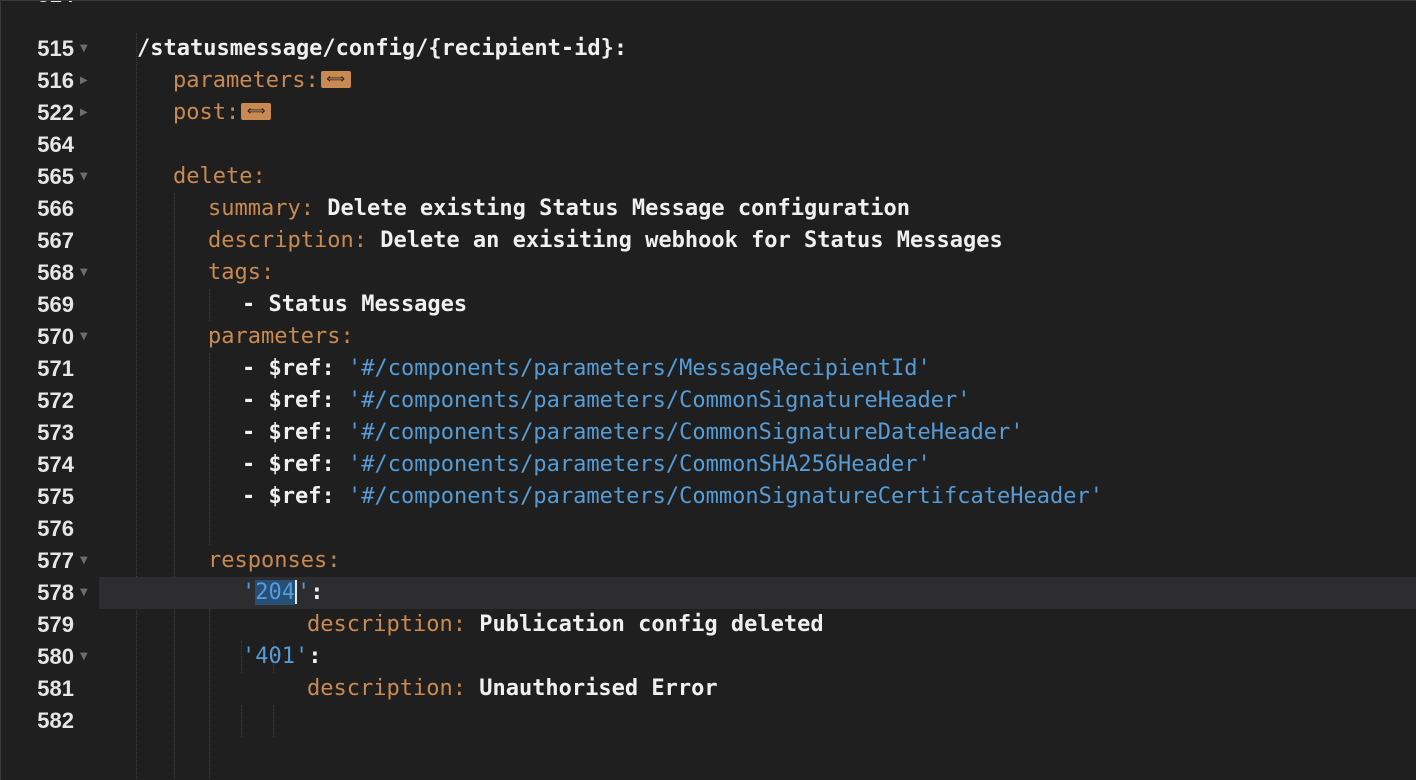  Describe the element at coordinates (708, 721) in the screenshot. I see `code-line: 582` at that location.